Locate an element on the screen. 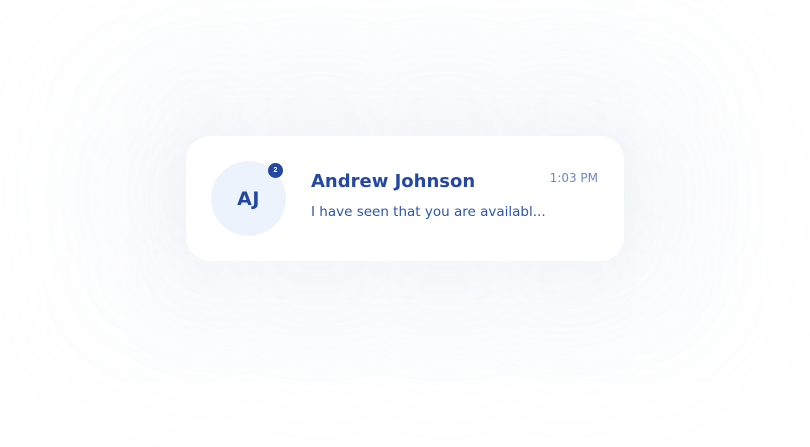  avatar-initials: AJ is located at coordinates (248, 198).